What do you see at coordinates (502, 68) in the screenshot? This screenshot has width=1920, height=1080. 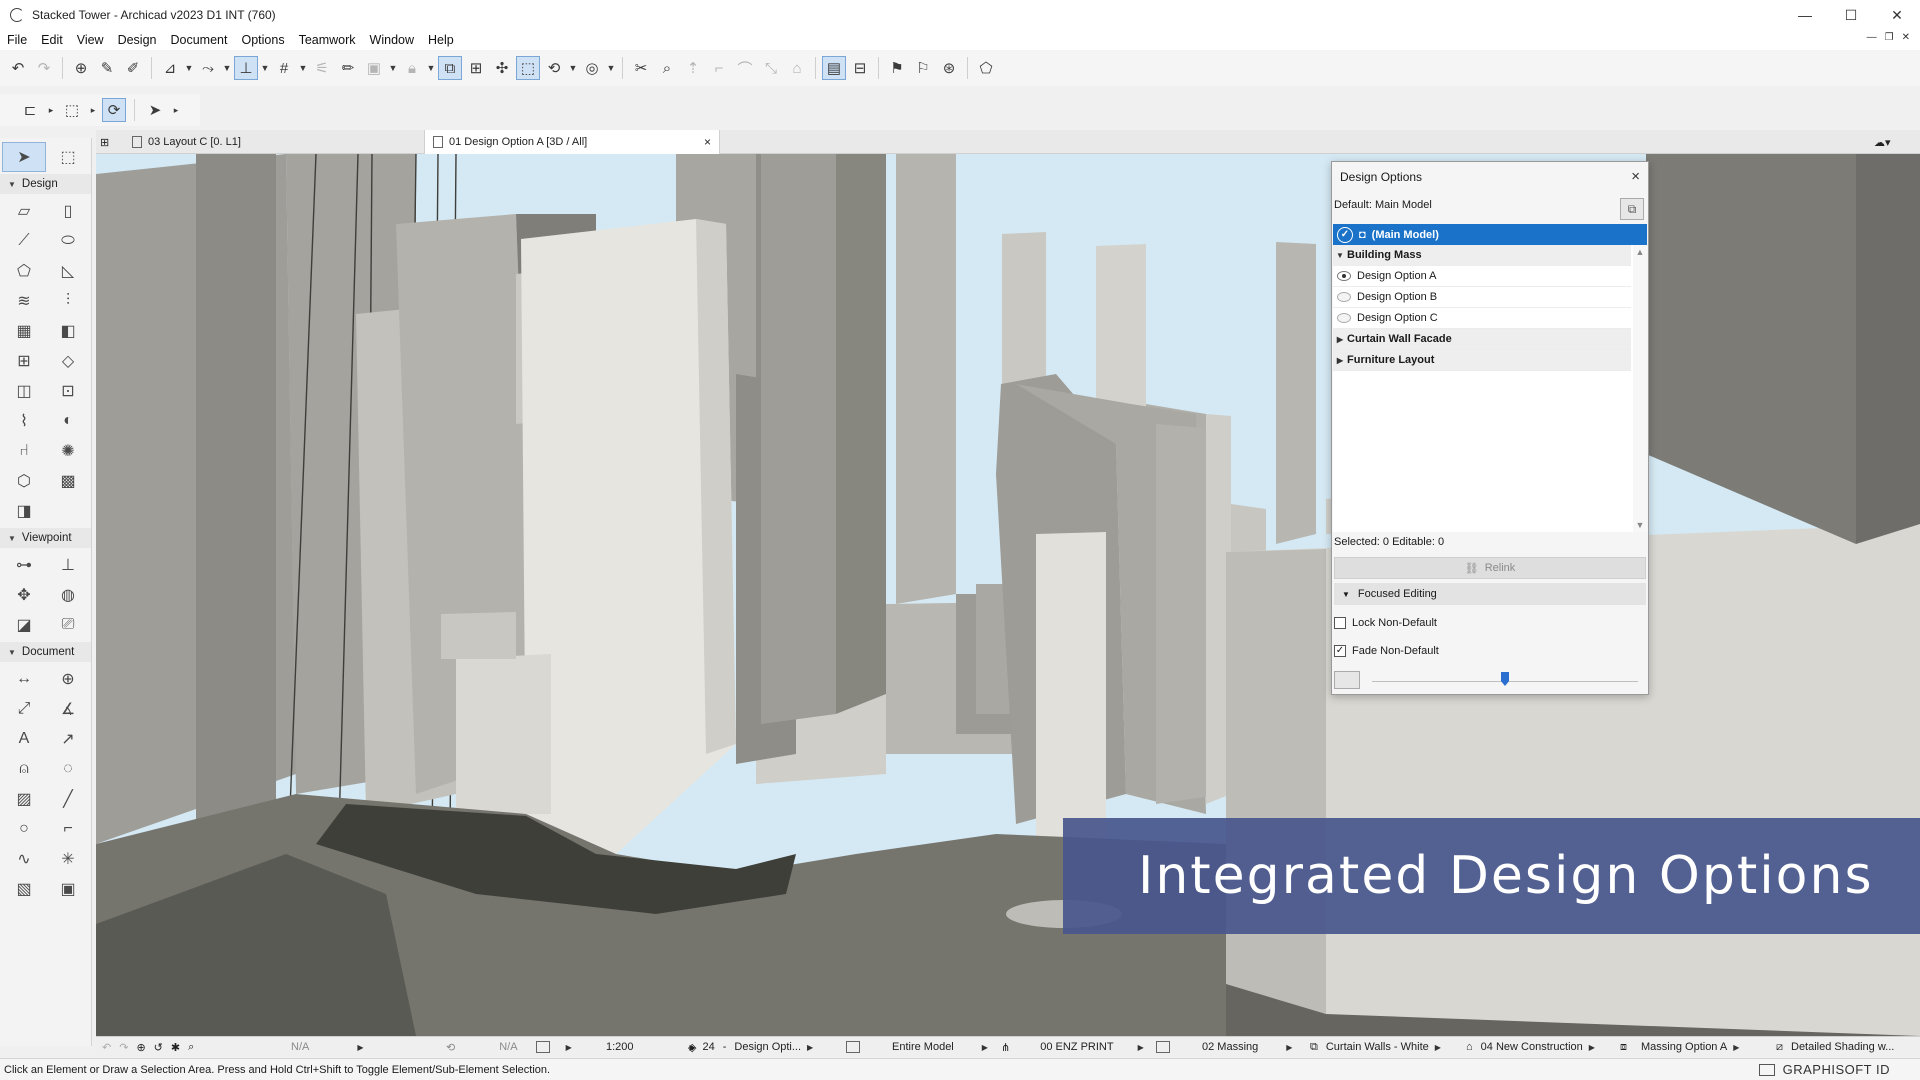 I see `explode-icon: ✣` at bounding box center [502, 68].